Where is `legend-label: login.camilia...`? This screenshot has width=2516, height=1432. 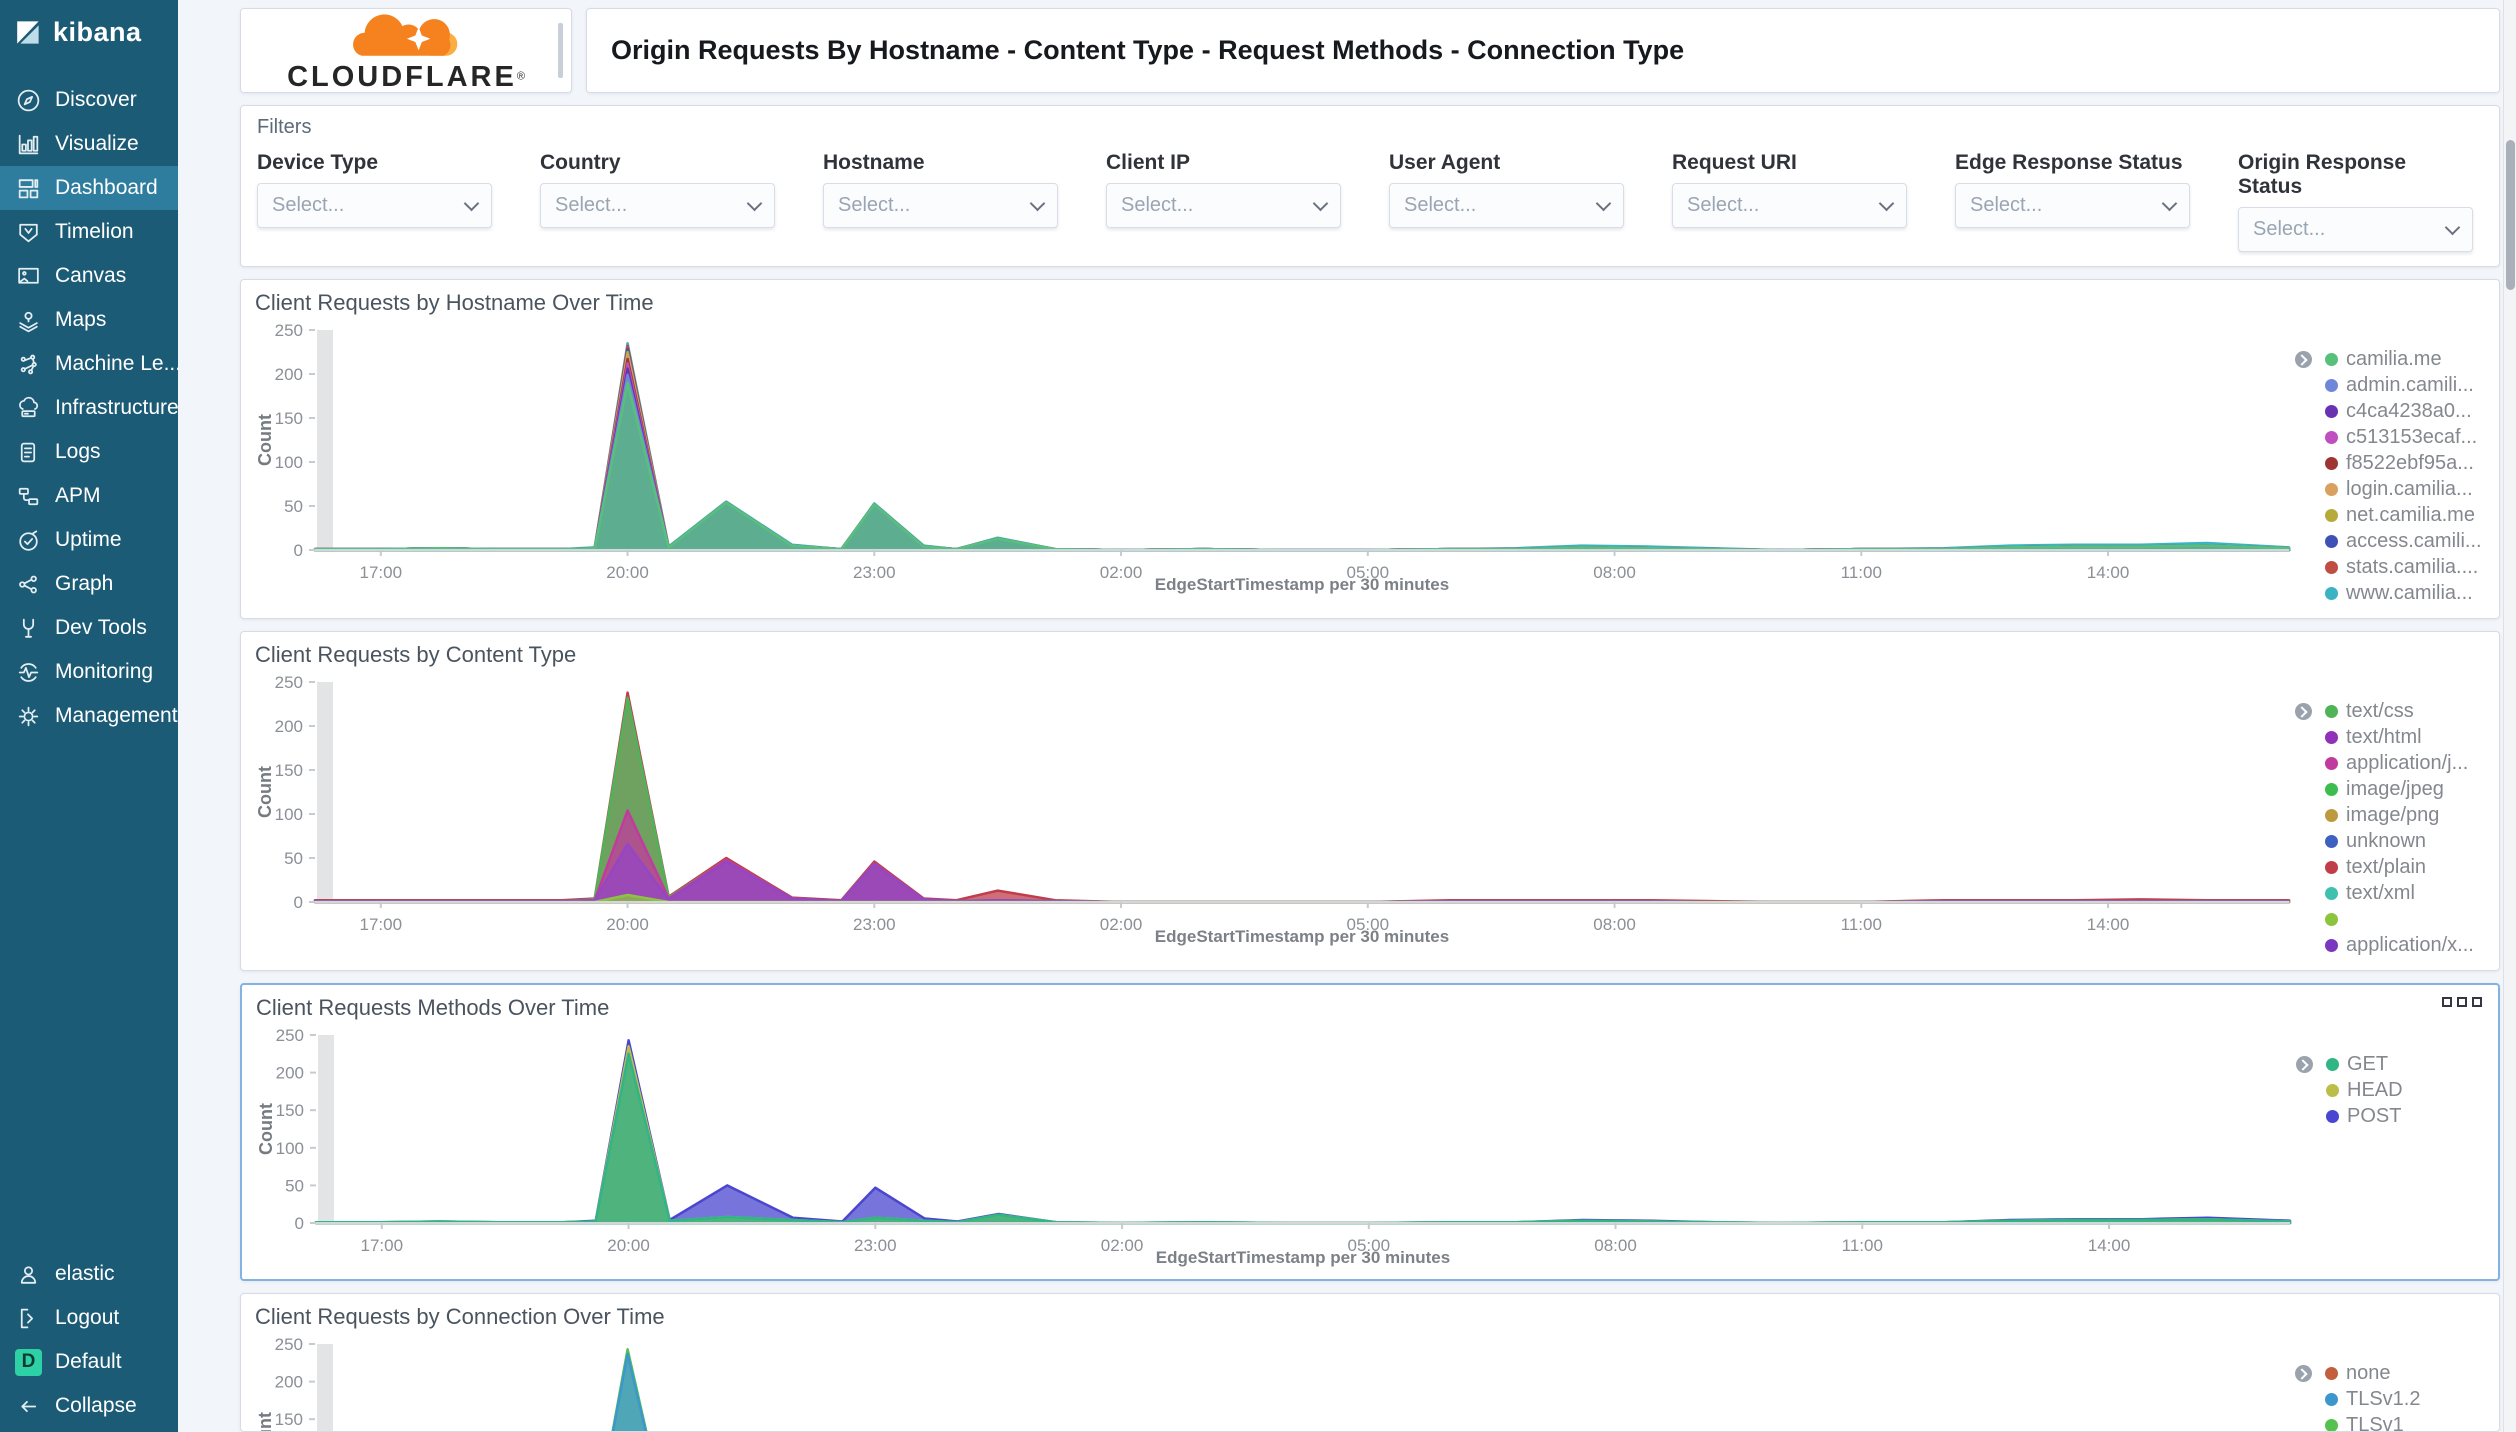 legend-label: login.camilia... is located at coordinates (2409, 488).